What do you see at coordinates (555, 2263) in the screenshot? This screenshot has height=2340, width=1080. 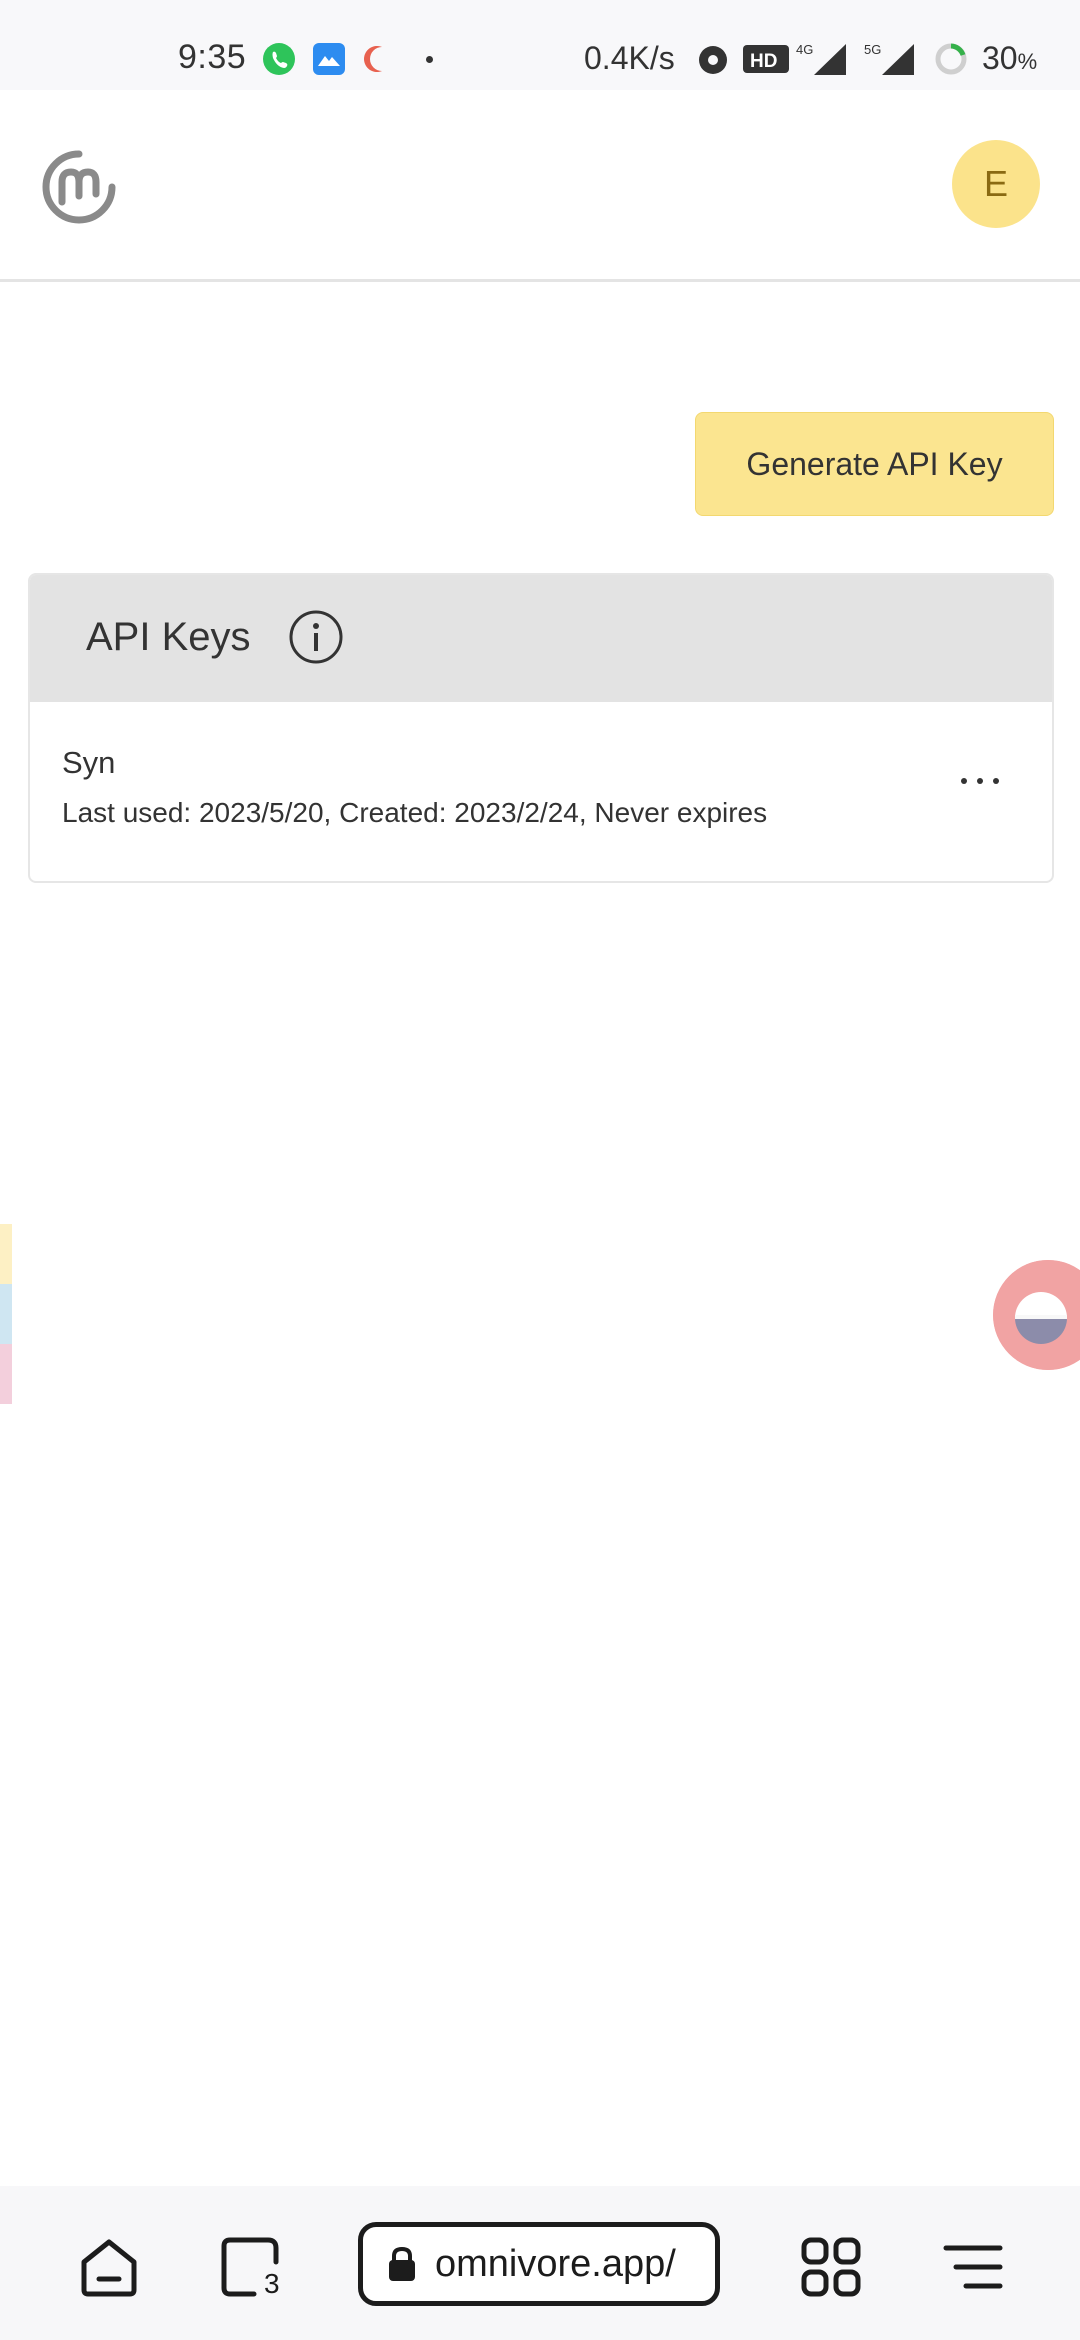 I see `url-text: omnivore.app/` at bounding box center [555, 2263].